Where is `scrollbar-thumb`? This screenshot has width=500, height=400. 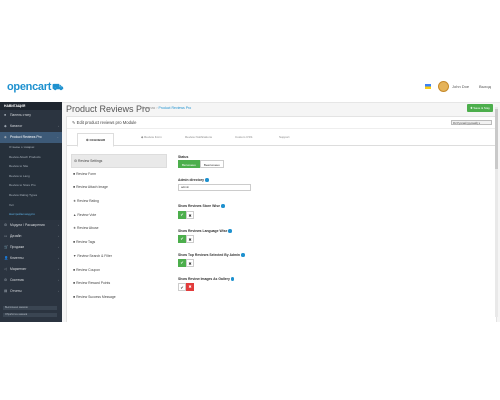
scrollbar-thumb is located at coordinates (496, 139).